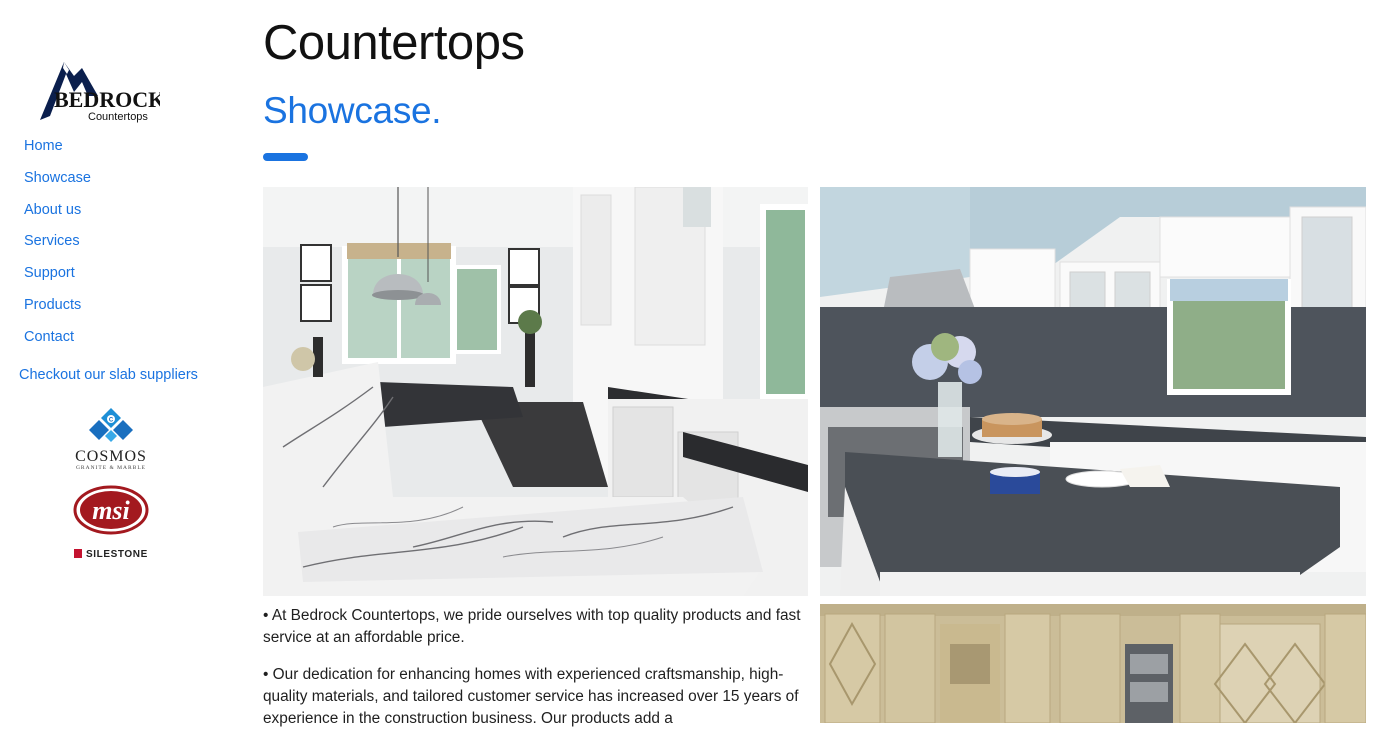 The height and width of the screenshot is (745, 1400). I want to click on page-title: Countertops, so click(394, 43).